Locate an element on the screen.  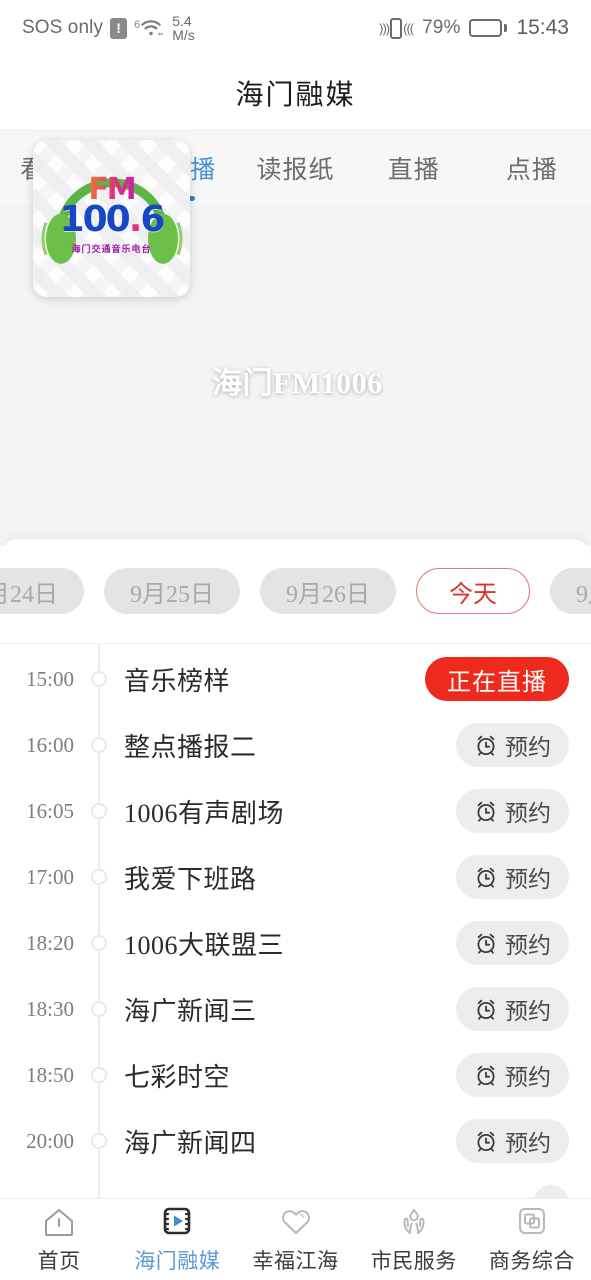
nav-label: 商务综合 is located at coordinates (531, 1261).